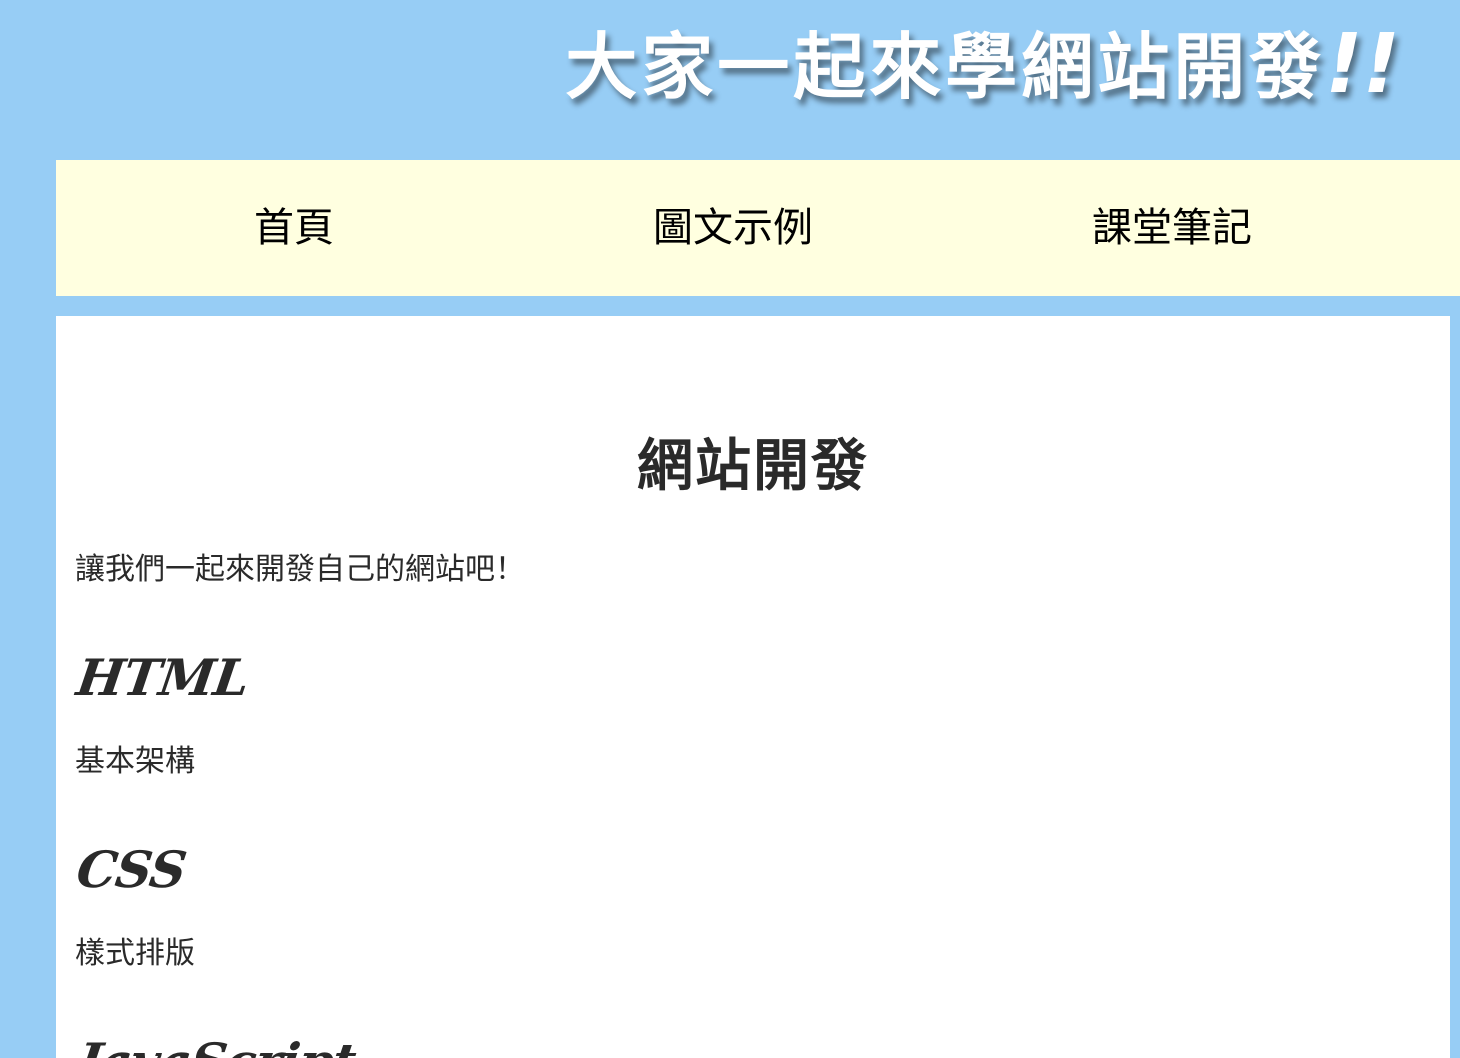 Image resolution: width=1460 pixels, height=1058 pixels. Describe the element at coordinates (294, 228) in the screenshot. I see `nav-item-home: 首頁` at that location.